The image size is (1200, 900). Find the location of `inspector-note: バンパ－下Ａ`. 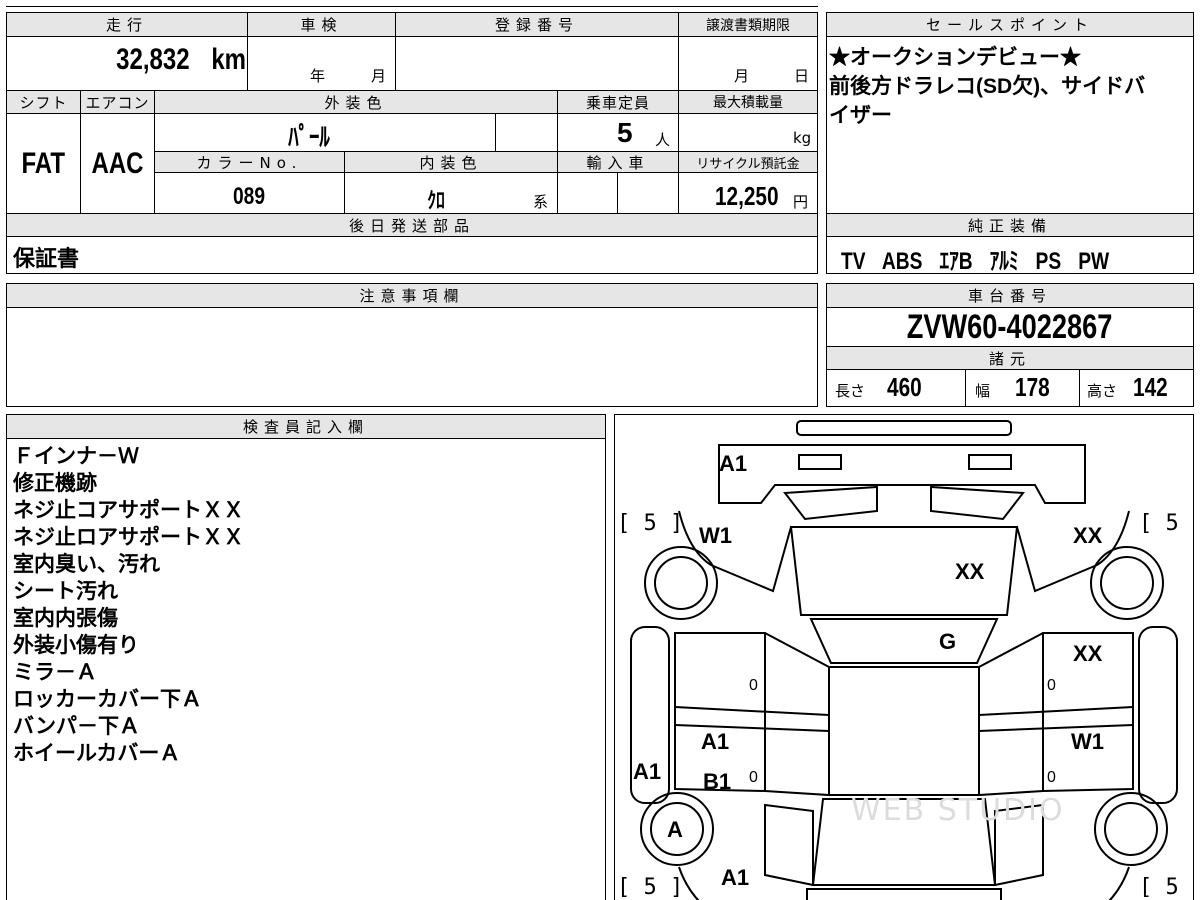

inspector-note: バンパ－下Ａ is located at coordinates (77, 726).